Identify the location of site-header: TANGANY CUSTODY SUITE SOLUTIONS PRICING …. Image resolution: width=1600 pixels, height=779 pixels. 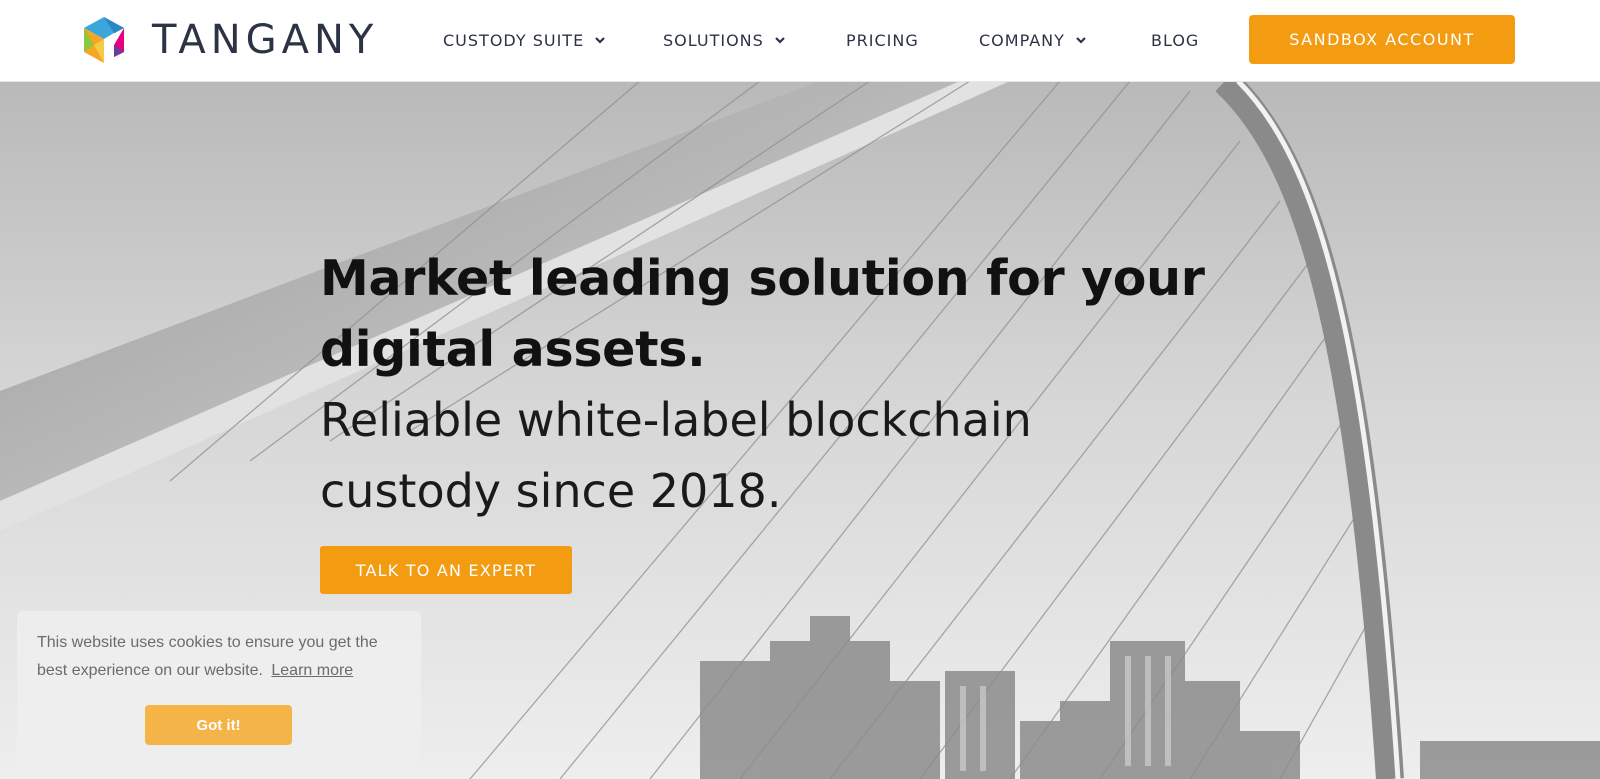
(800, 41).